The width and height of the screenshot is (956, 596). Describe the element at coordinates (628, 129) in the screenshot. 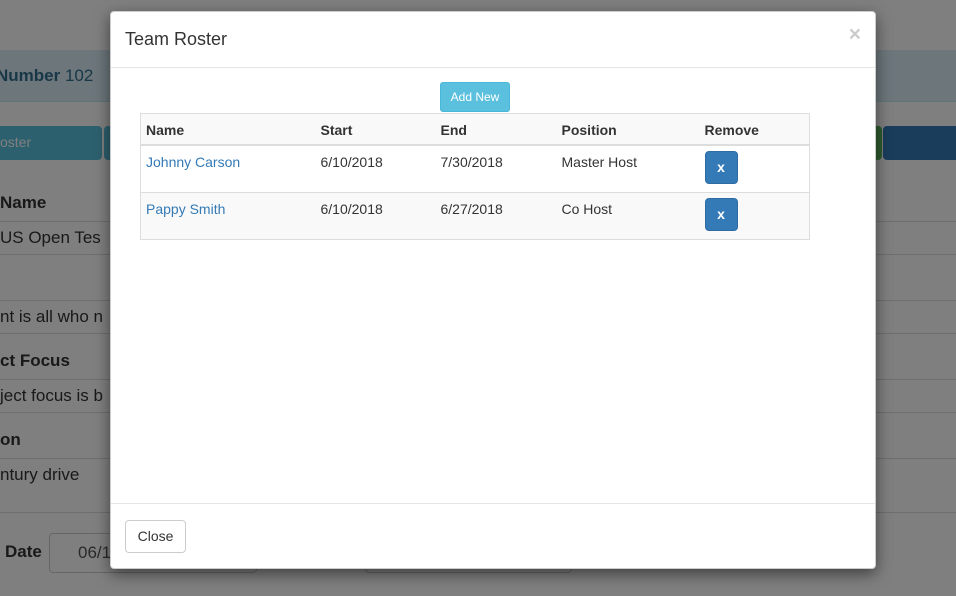

I see `column-header-position: Position` at that location.